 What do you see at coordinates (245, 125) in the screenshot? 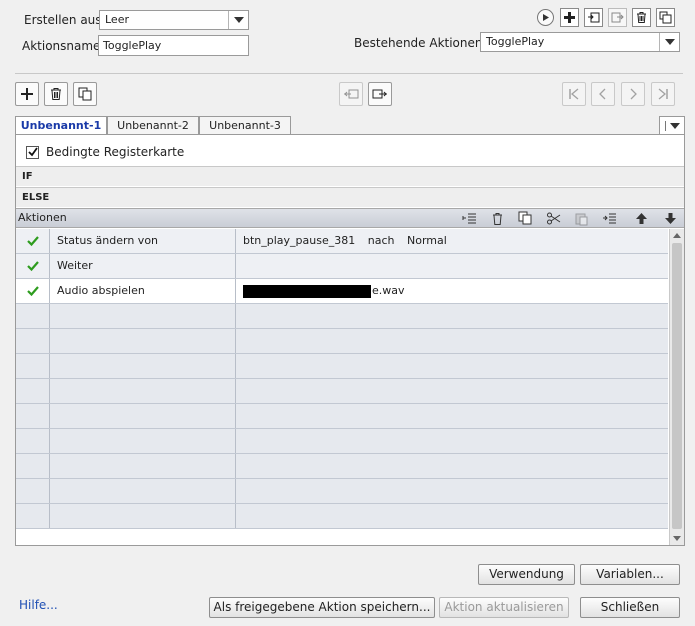
I see `tab-unbenannt-3: Unbenannt-3` at bounding box center [245, 125].